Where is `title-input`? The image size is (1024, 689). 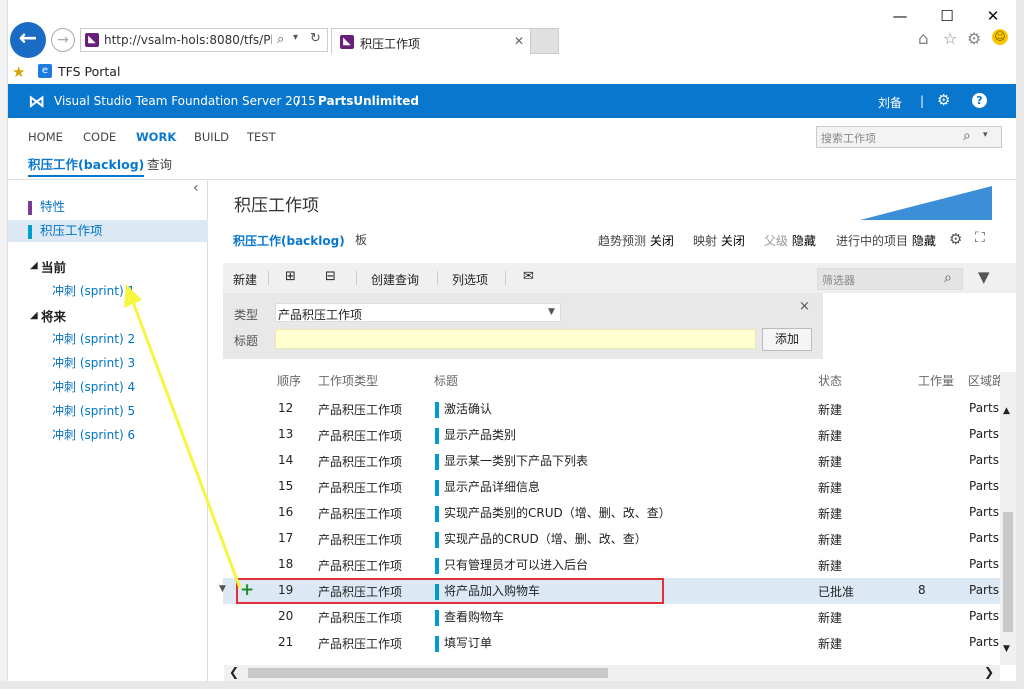
title-input is located at coordinates (515, 339).